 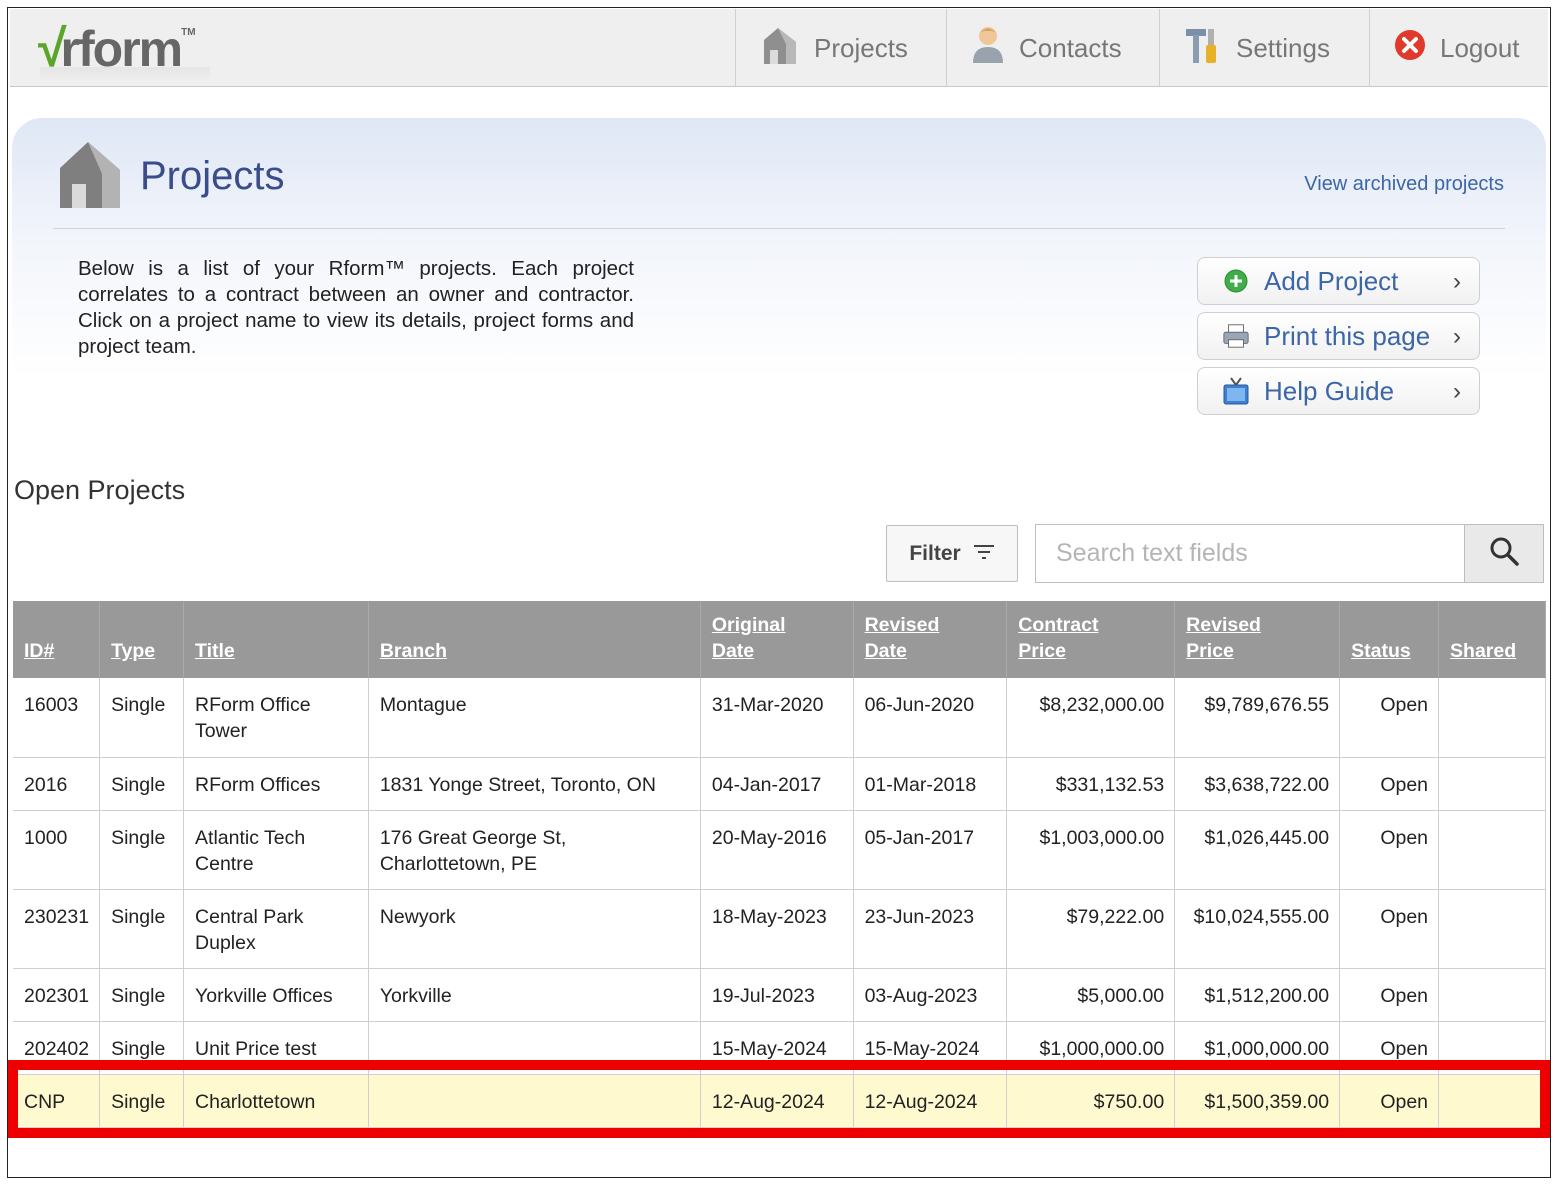 What do you see at coordinates (57, 784) in the screenshot?
I see `cell-id: 2016` at bounding box center [57, 784].